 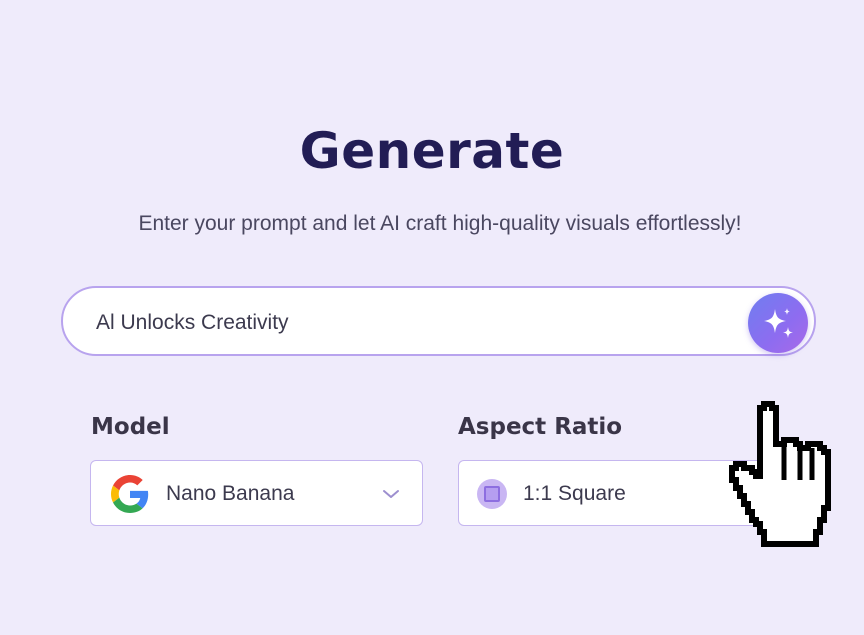 What do you see at coordinates (492, 494) in the screenshot?
I see `square-ratio-icon` at bounding box center [492, 494].